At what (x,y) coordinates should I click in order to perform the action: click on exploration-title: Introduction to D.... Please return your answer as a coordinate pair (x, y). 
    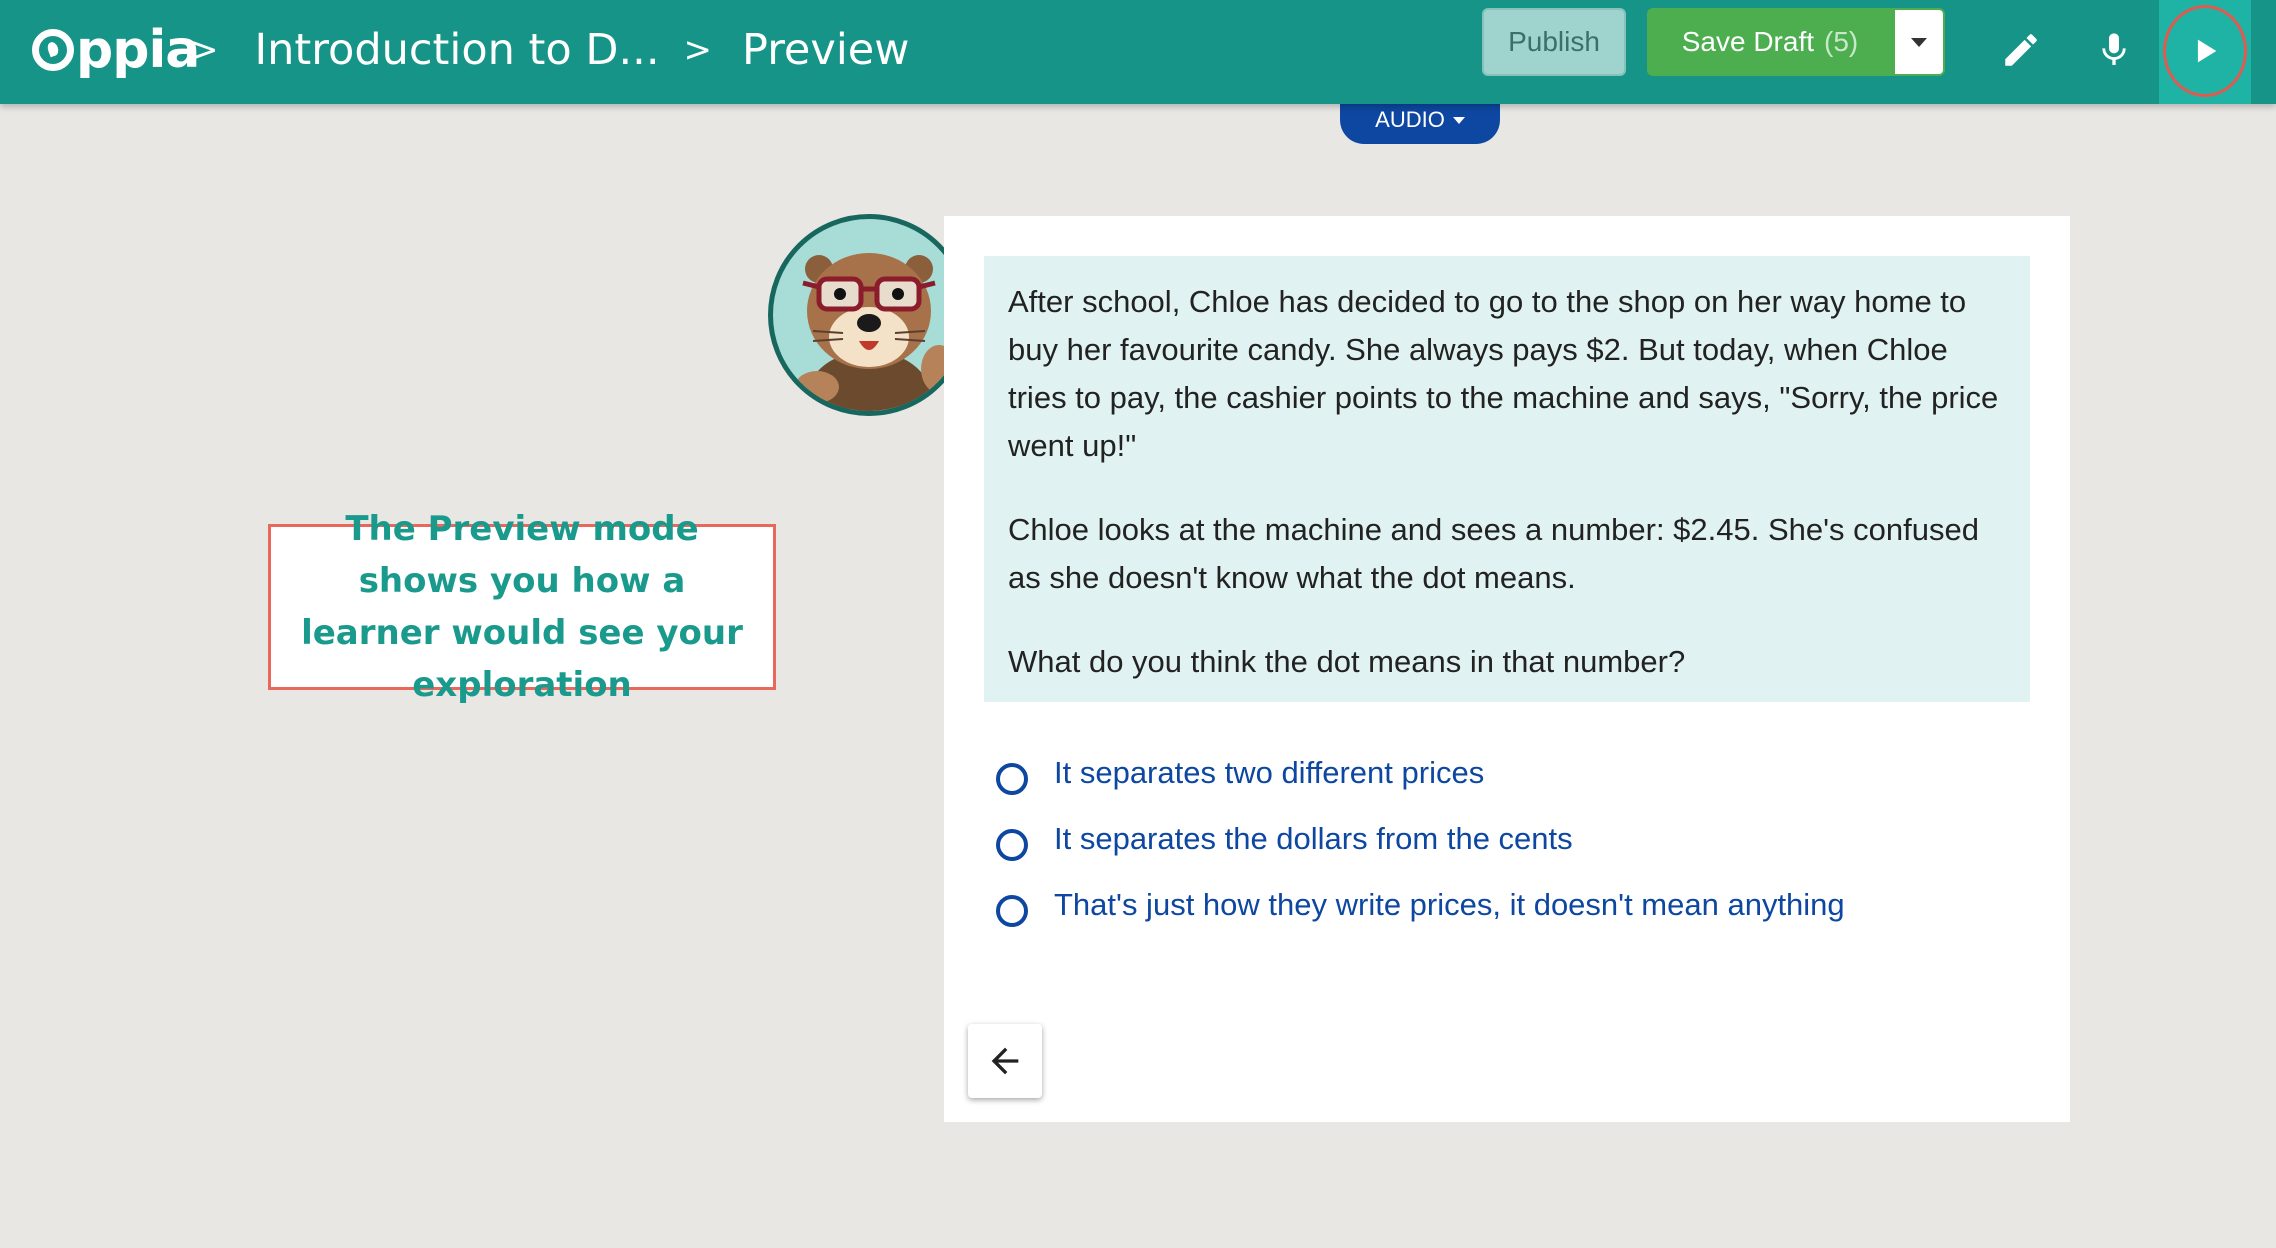
    Looking at the image, I should click on (457, 50).